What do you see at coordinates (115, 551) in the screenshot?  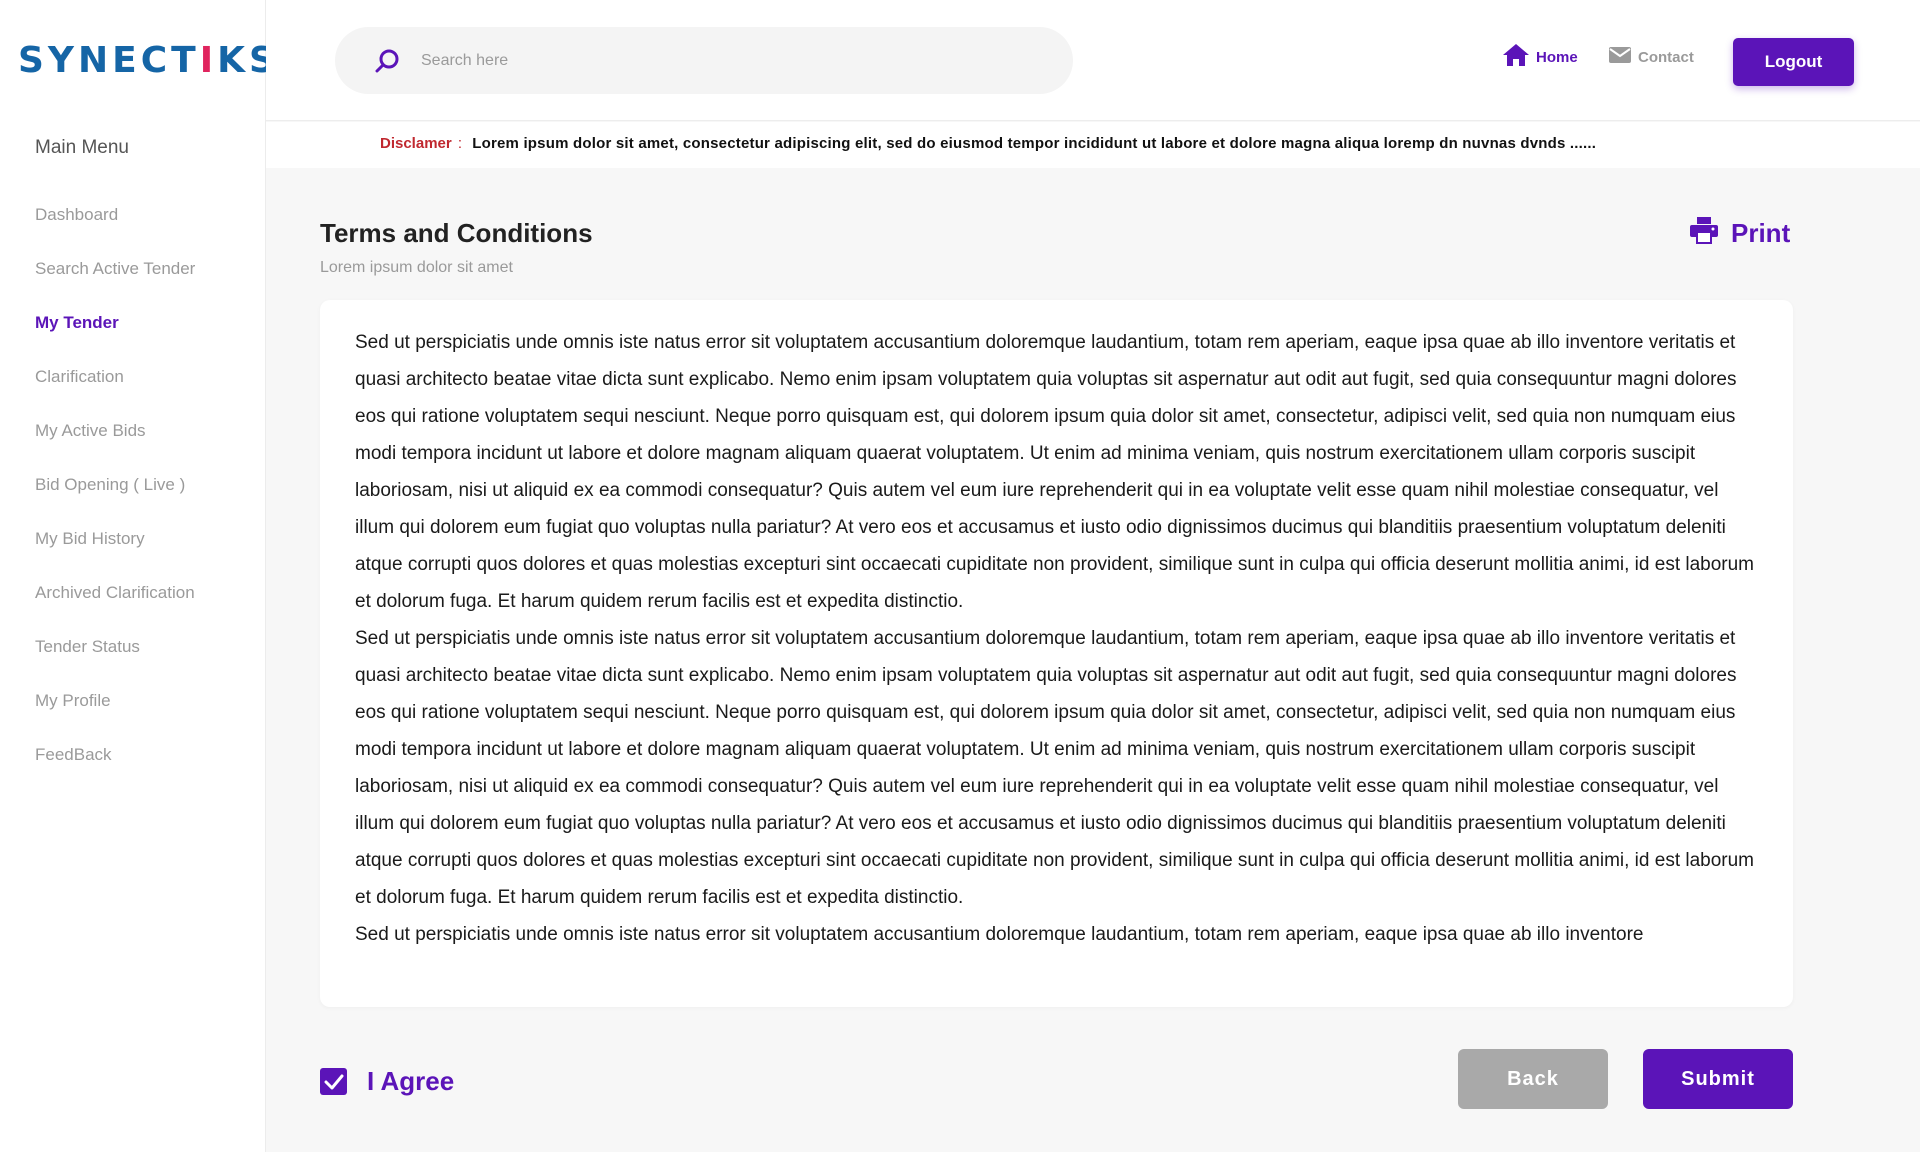 I see `sidebar-item-my-bid-history: My Bid History` at bounding box center [115, 551].